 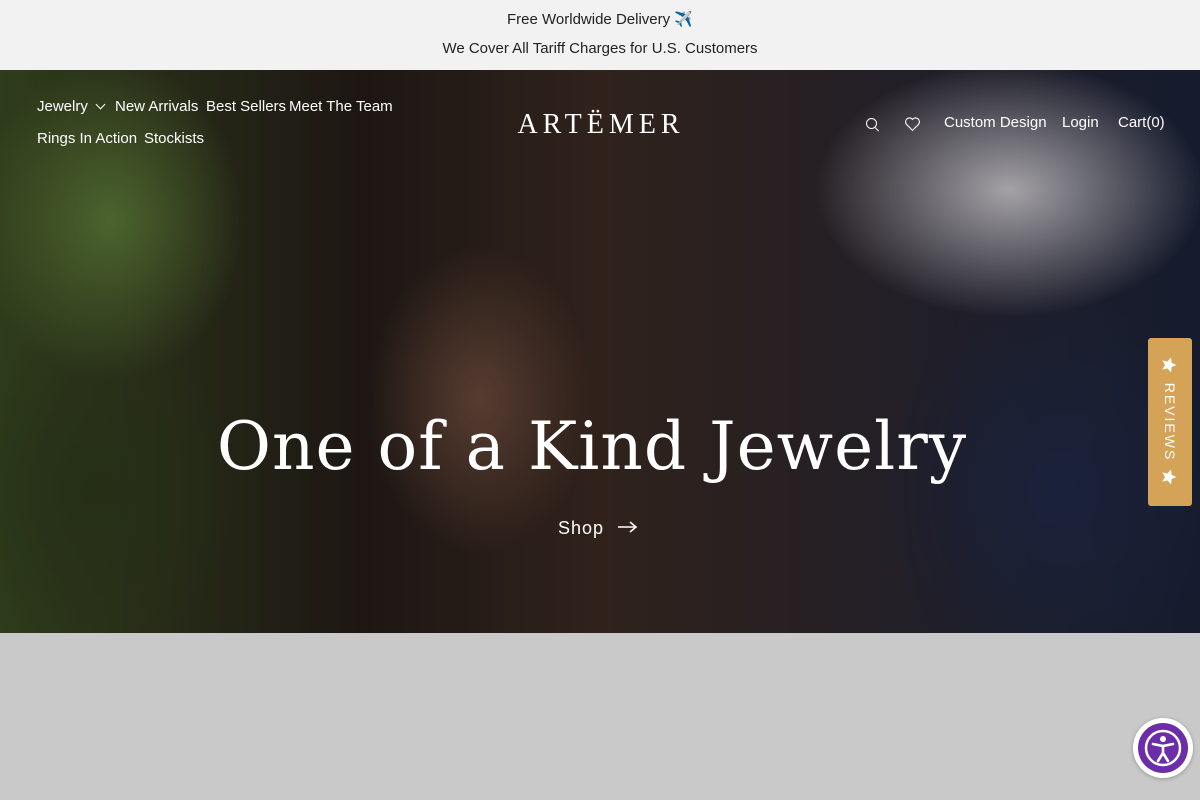 What do you see at coordinates (87, 138) in the screenshot?
I see `nav-rings-in-action: Rings In Action` at bounding box center [87, 138].